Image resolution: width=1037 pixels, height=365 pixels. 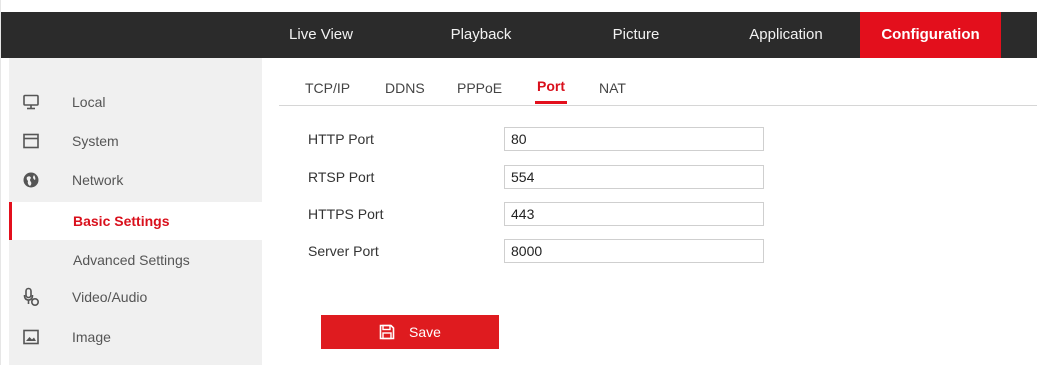 What do you see at coordinates (341, 177) in the screenshot?
I see `rtsp-port-label: RTSP Port` at bounding box center [341, 177].